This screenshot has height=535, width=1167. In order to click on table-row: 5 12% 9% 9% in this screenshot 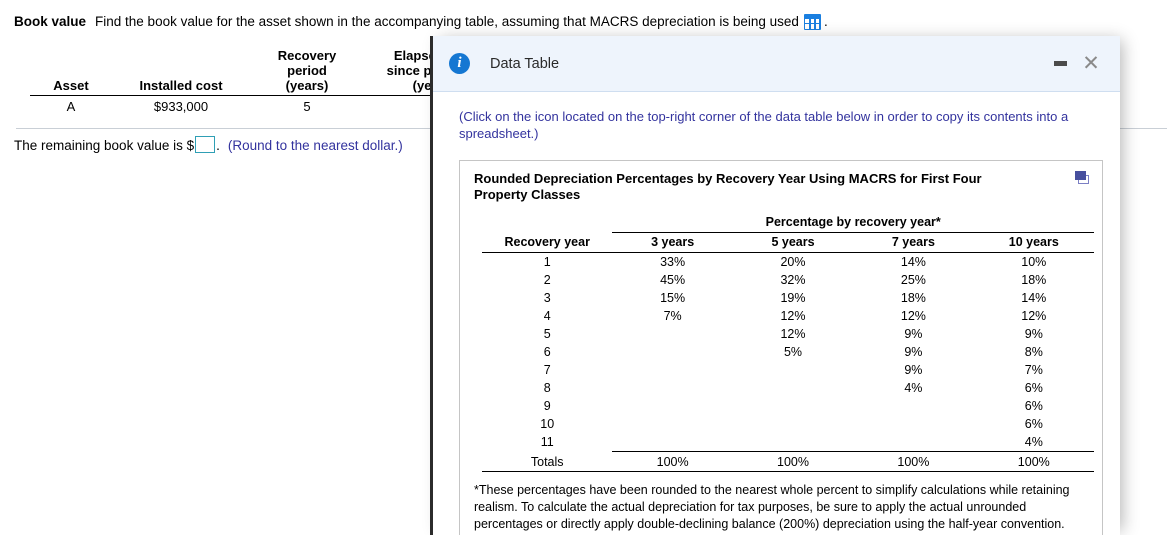, I will do `click(788, 334)`.